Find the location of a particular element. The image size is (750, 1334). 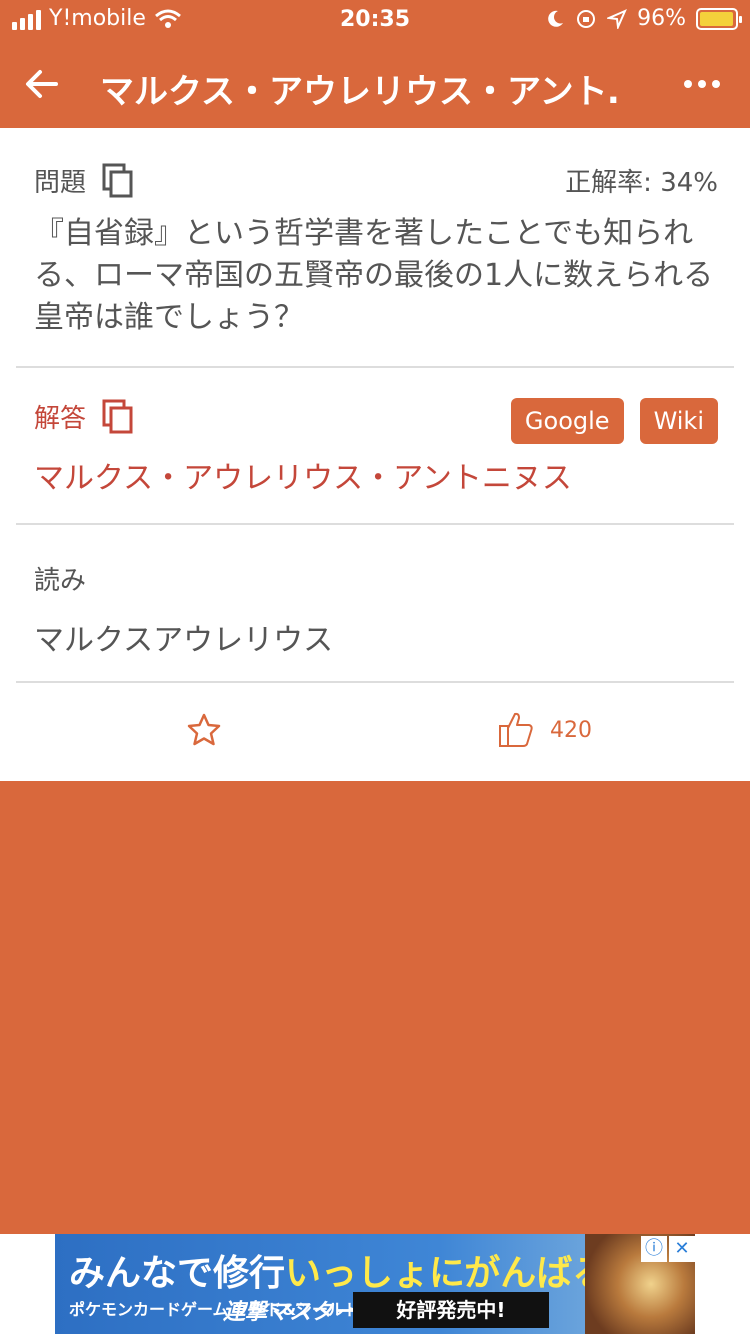

moon-icon is located at coordinates (556, 18).